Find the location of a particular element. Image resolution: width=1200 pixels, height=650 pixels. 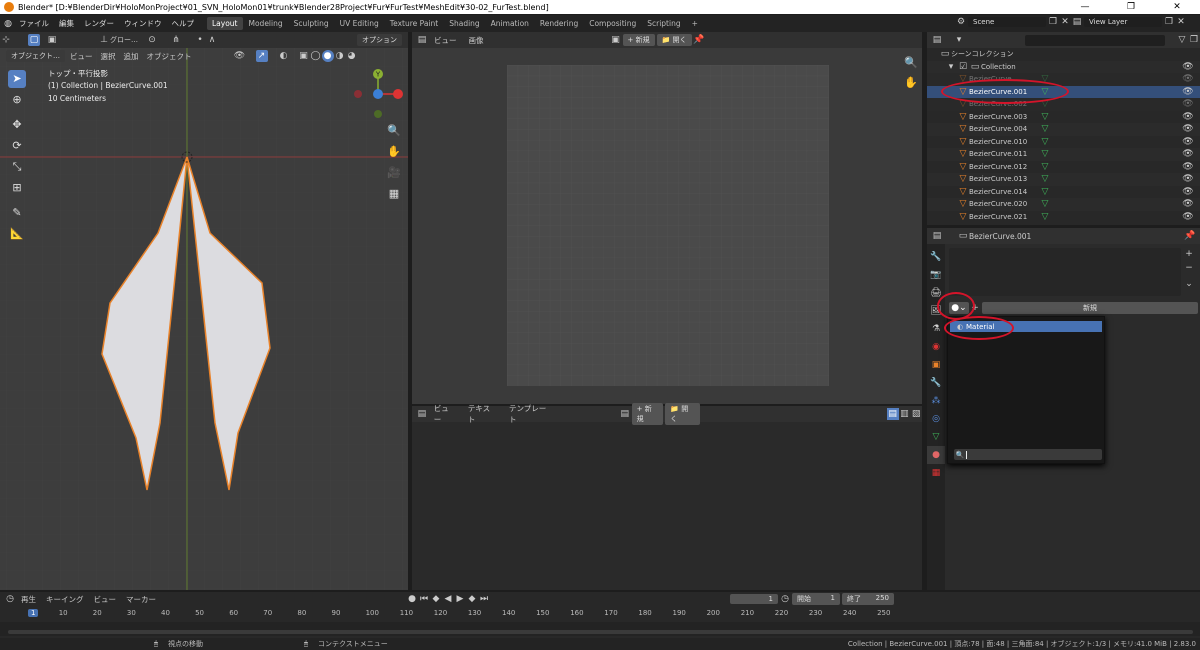

remove-slot-icon: − is located at coordinates (1189, 268).